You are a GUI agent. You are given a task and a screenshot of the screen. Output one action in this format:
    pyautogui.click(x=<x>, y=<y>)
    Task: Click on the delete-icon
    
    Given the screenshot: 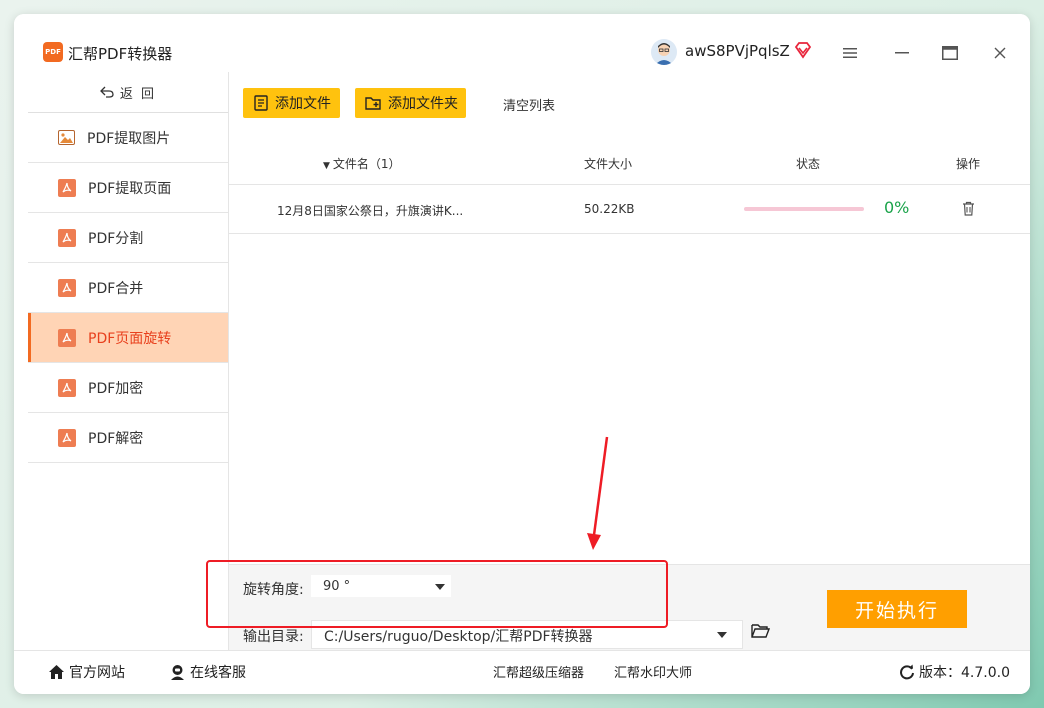 What is the action you would take?
    pyautogui.click(x=968, y=210)
    